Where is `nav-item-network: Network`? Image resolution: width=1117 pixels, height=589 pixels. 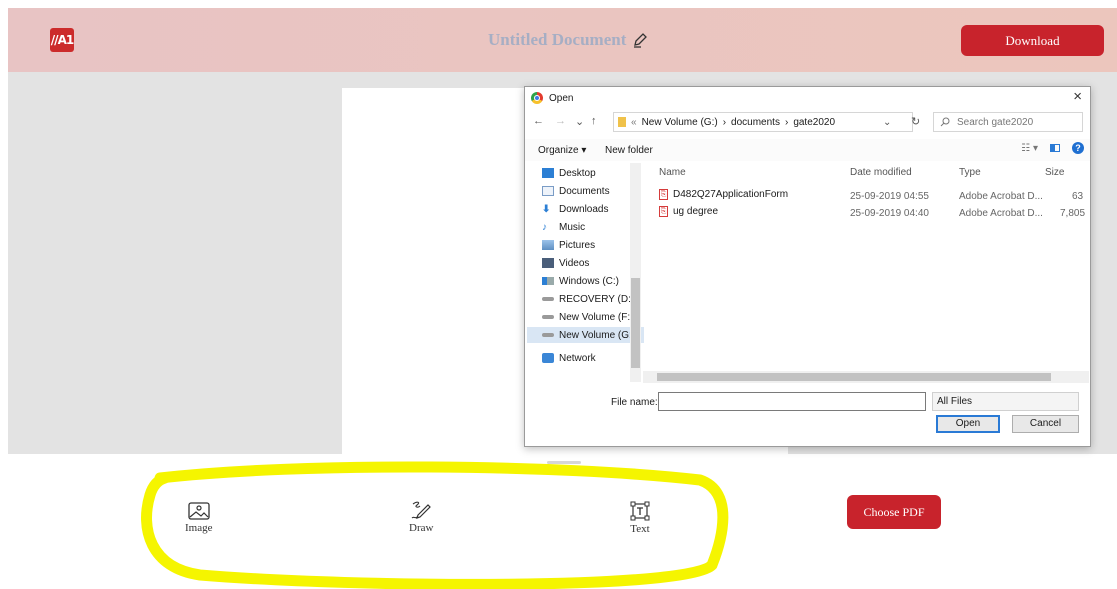
nav-item-network: Network is located at coordinates (569, 358).